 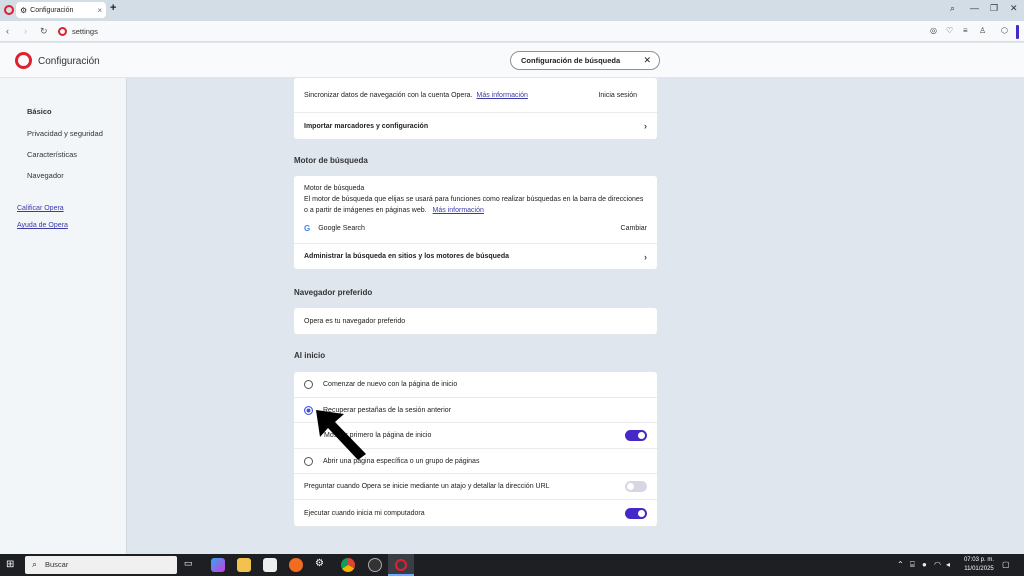 What do you see at coordinates (45, 175) in the screenshot?
I see `sidebar-item-navegador: Navegador` at bounding box center [45, 175].